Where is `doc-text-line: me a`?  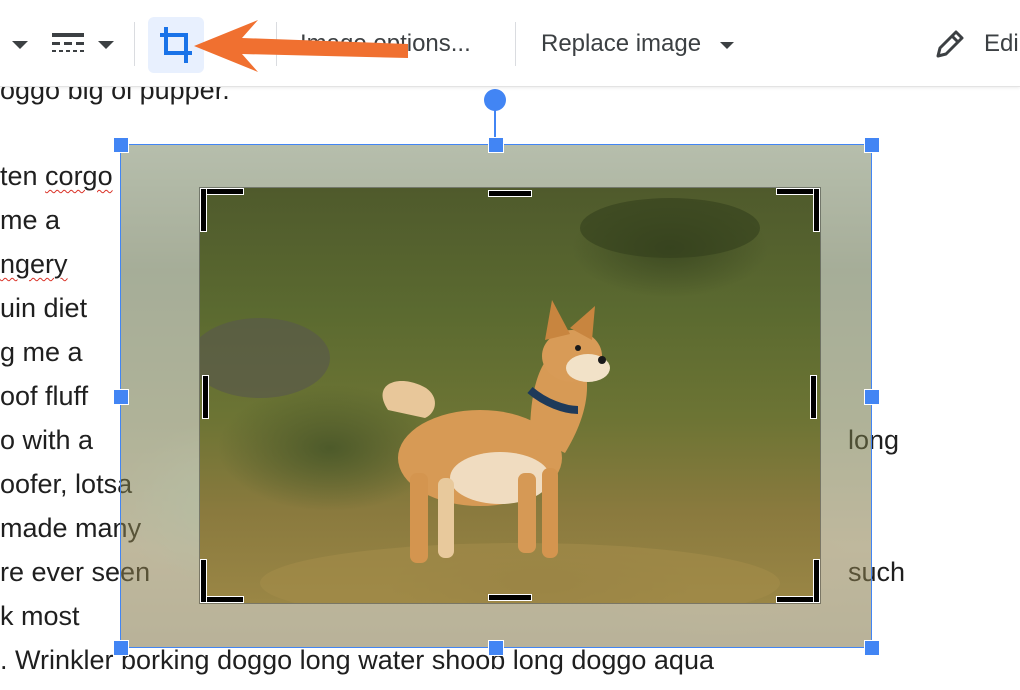 doc-text-line: me a is located at coordinates (30, 220).